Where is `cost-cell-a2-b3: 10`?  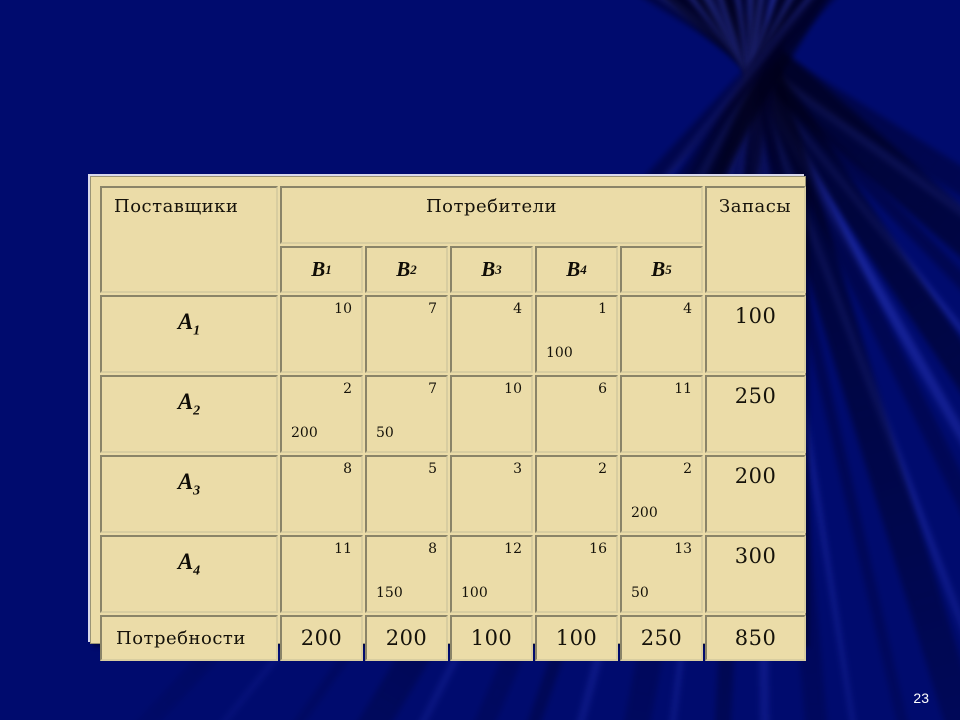
cost-cell-a2-b3: 10 is located at coordinates (491, 414).